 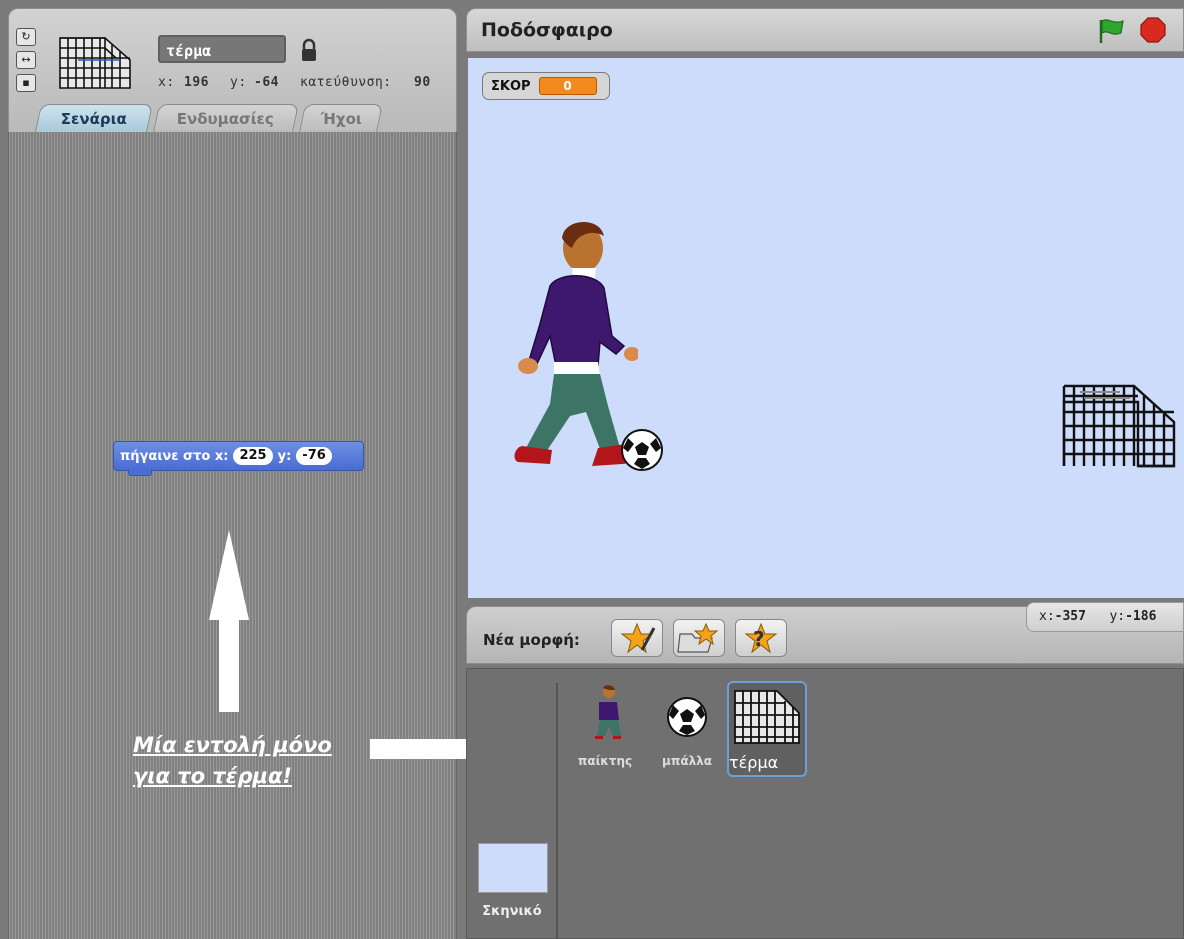 I want to click on corral-divider, so click(x=557, y=811).